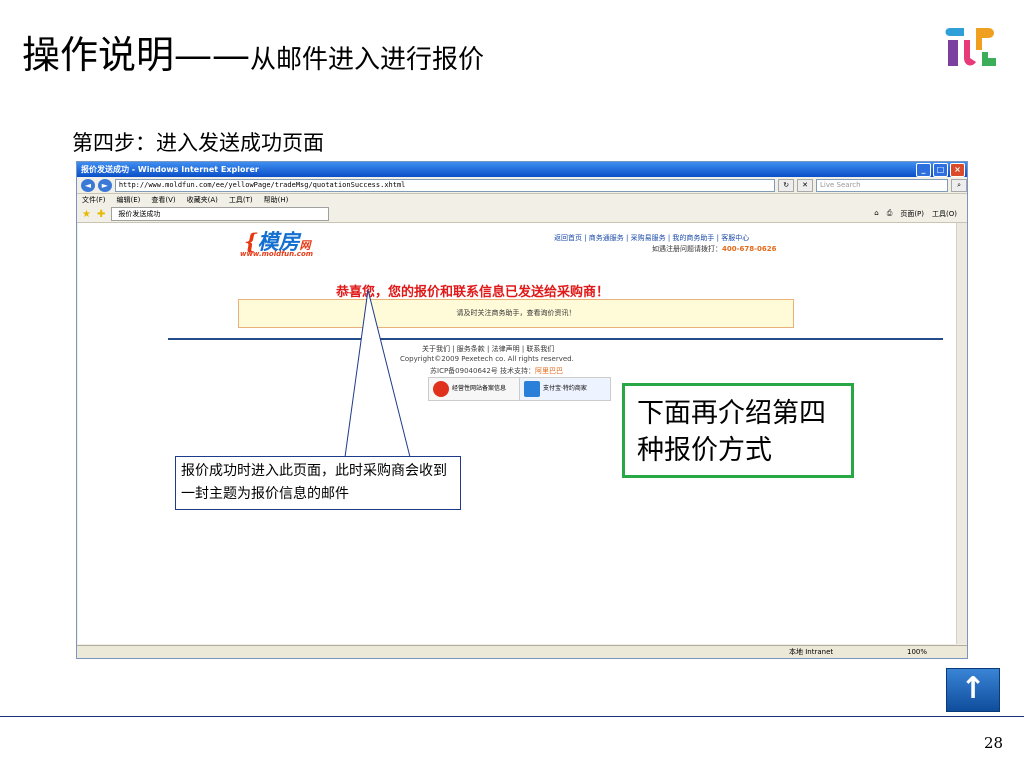 The height and width of the screenshot is (768, 1024). Describe the element at coordinates (163, 200) in the screenshot. I see `menu-view: 查看(V)` at that location.